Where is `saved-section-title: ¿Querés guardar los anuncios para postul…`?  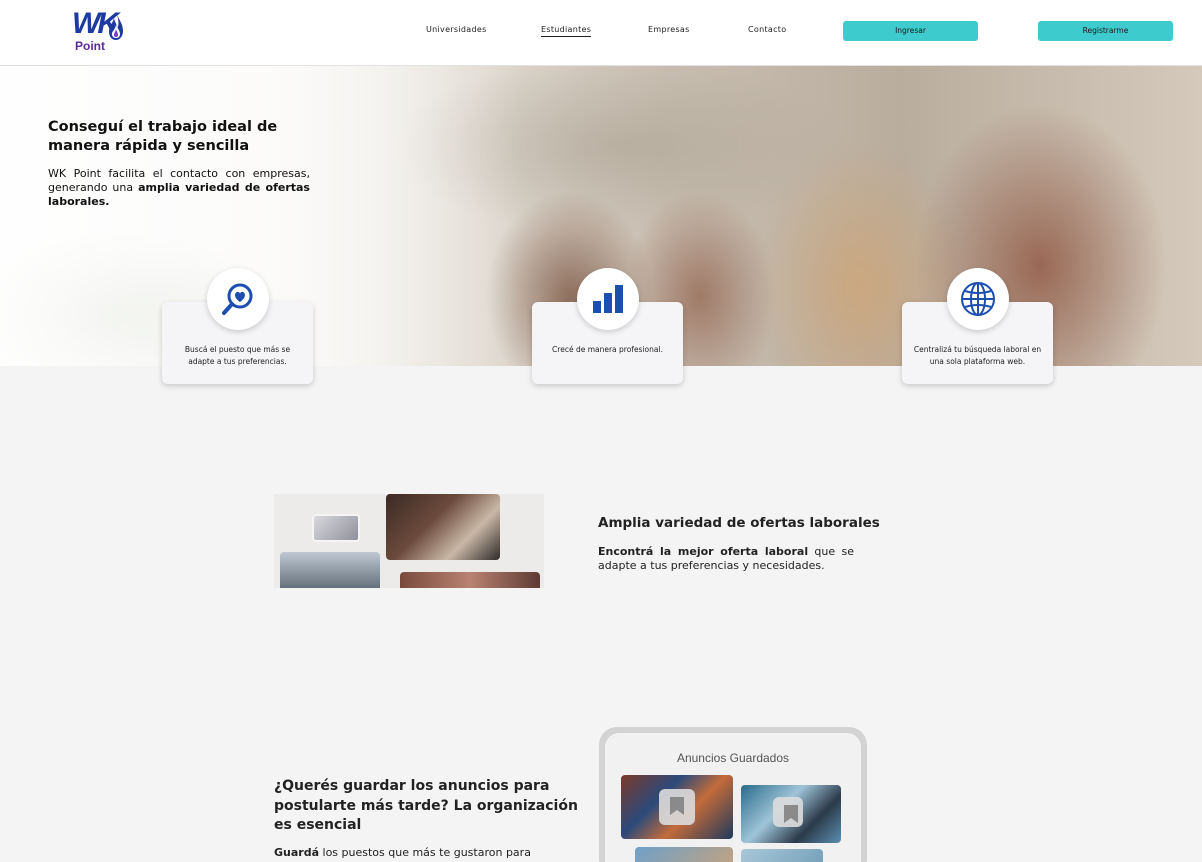
saved-section-title: ¿Querés guardar los anuncios para postul… is located at coordinates (426, 805).